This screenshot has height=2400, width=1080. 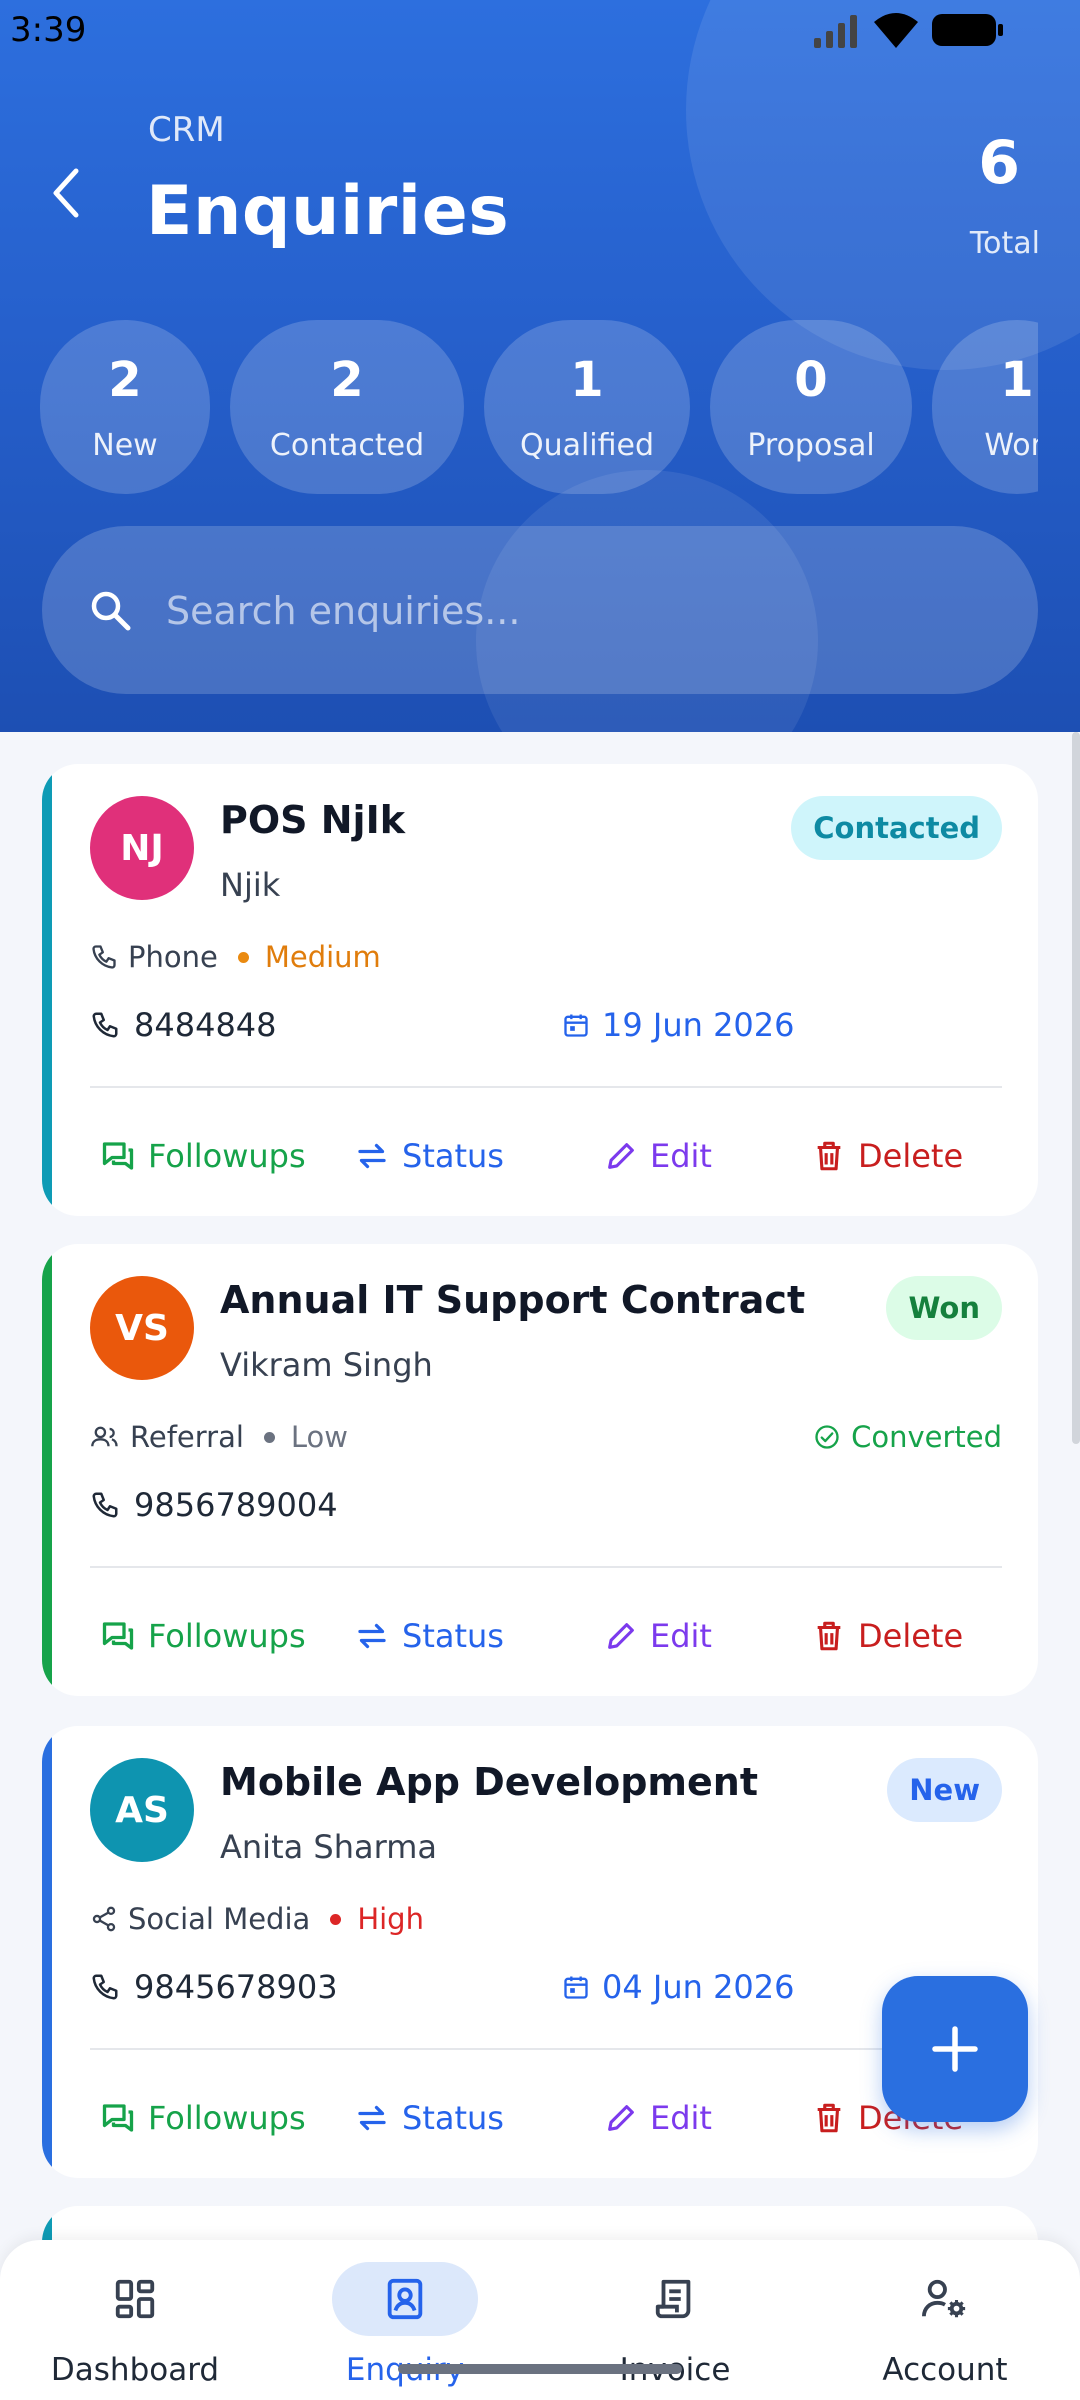 I want to click on converted-label: Converted, so click(x=926, y=1437).